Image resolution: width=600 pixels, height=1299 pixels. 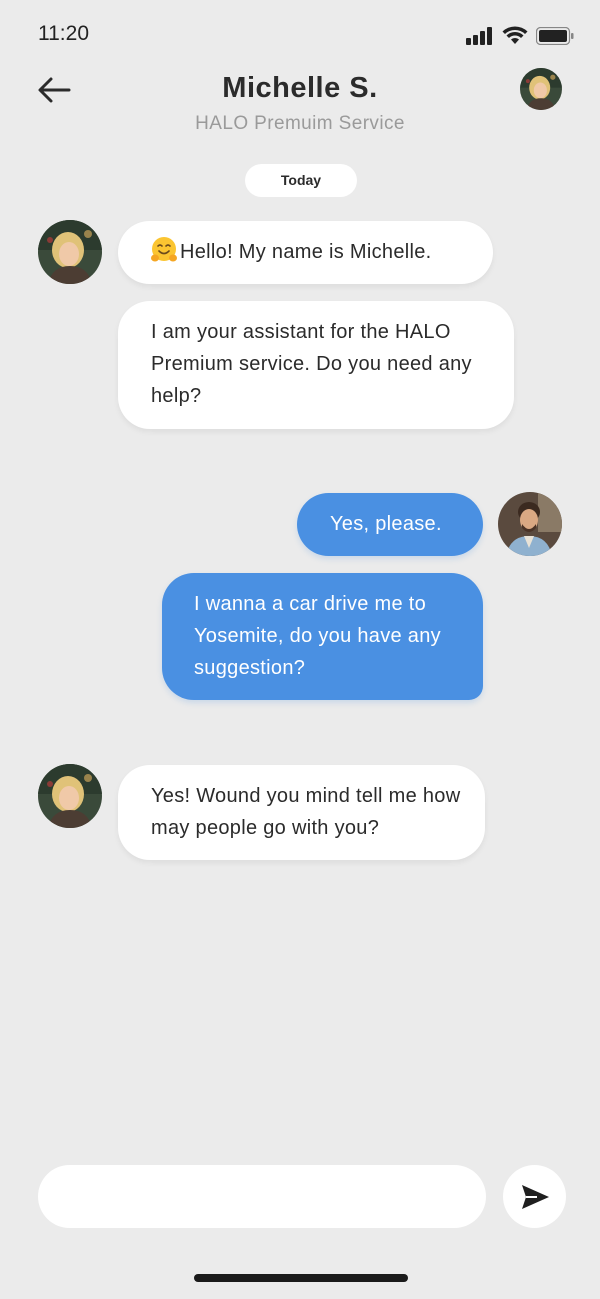 I want to click on user-avatar, so click(x=530, y=524).